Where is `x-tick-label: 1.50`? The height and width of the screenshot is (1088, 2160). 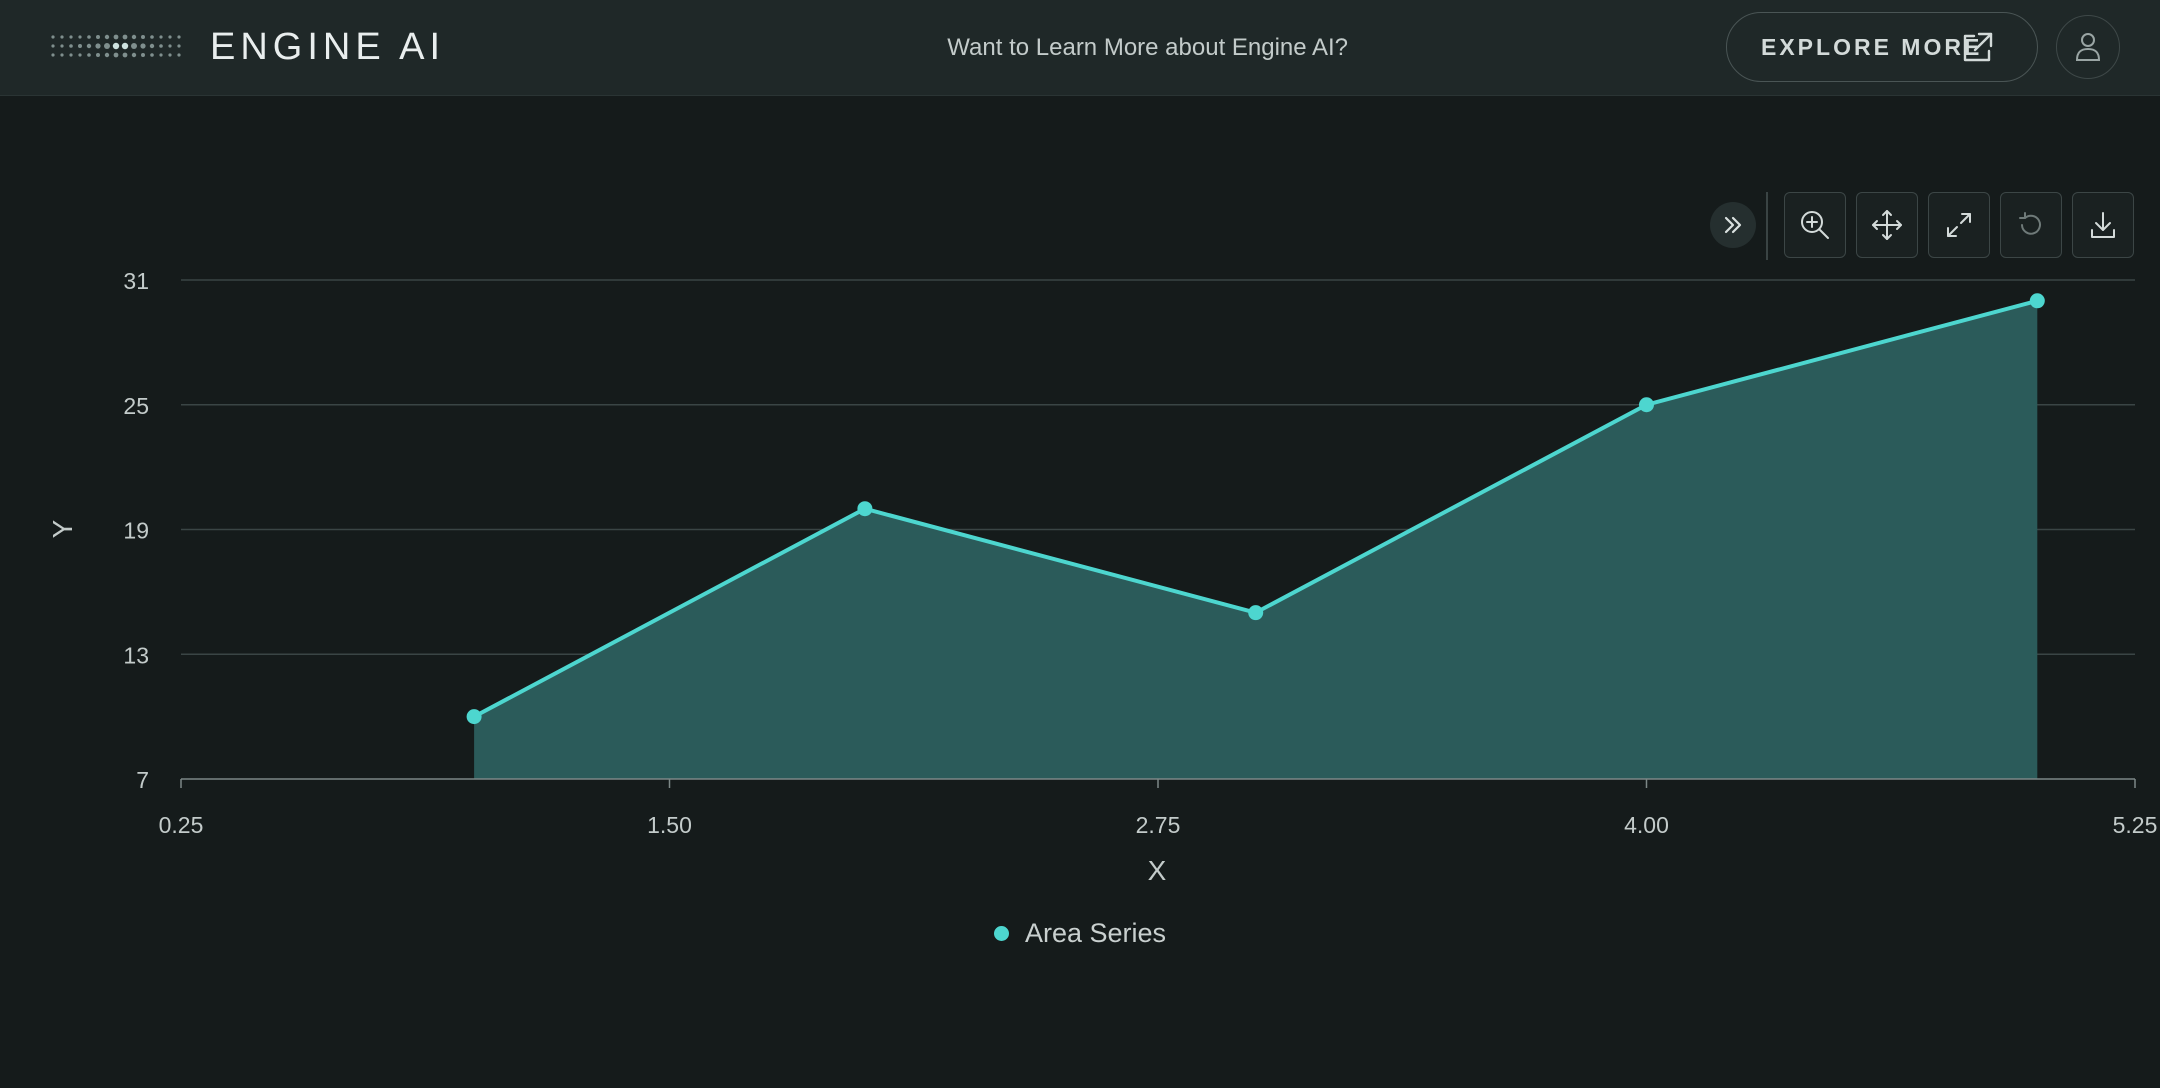
x-tick-label: 1.50 is located at coordinates (669, 825).